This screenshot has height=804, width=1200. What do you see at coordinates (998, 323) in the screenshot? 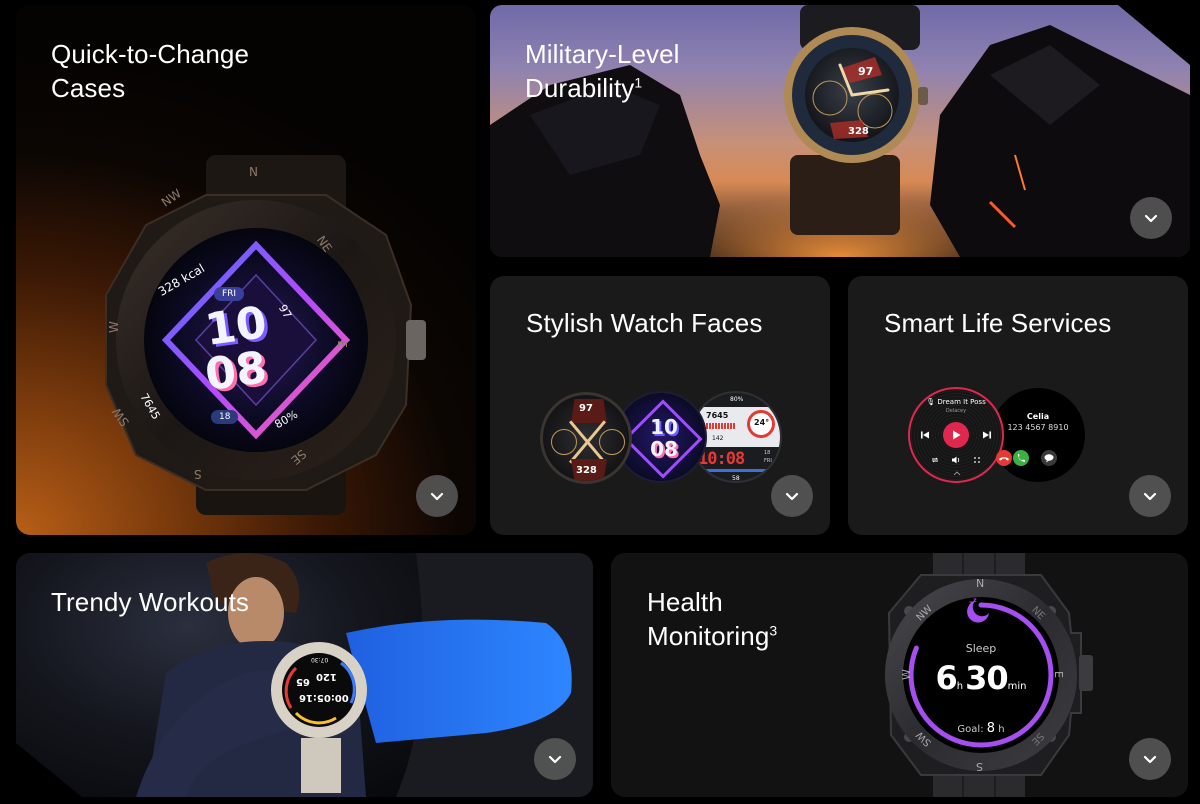
I see `card-title: Smart Life Services` at bounding box center [998, 323].